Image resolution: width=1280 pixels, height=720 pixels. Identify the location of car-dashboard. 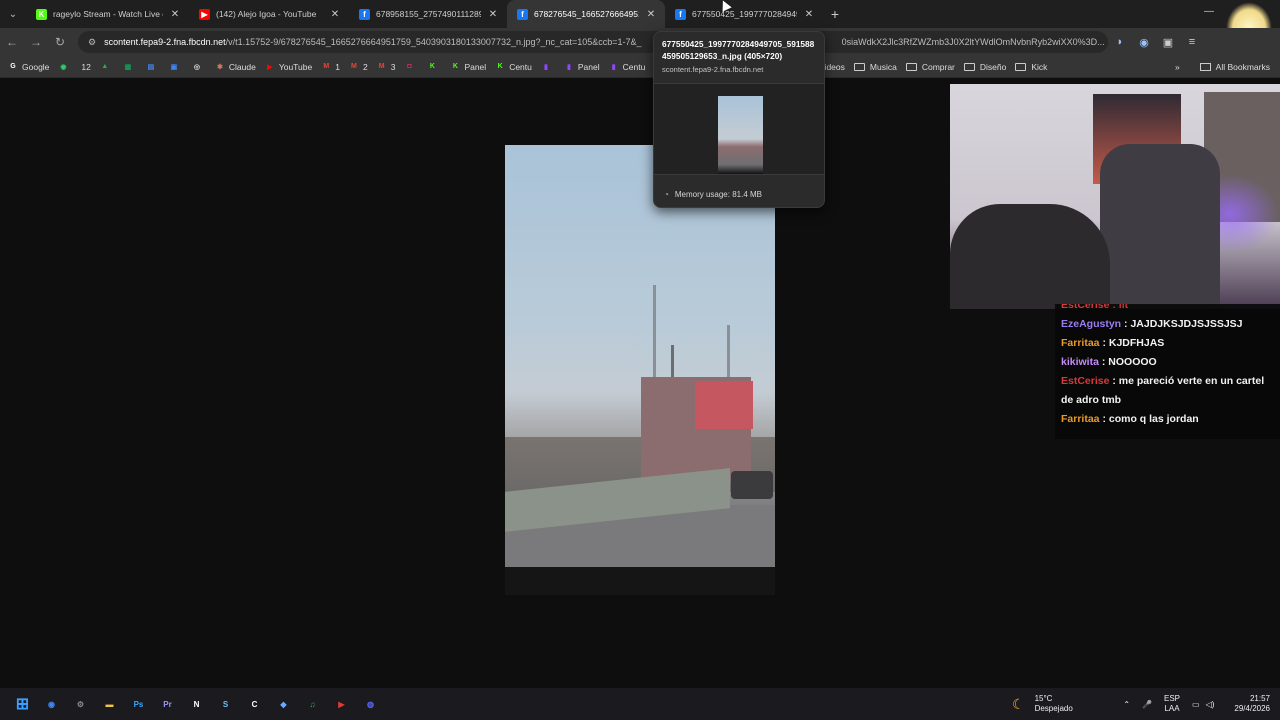
(640, 581).